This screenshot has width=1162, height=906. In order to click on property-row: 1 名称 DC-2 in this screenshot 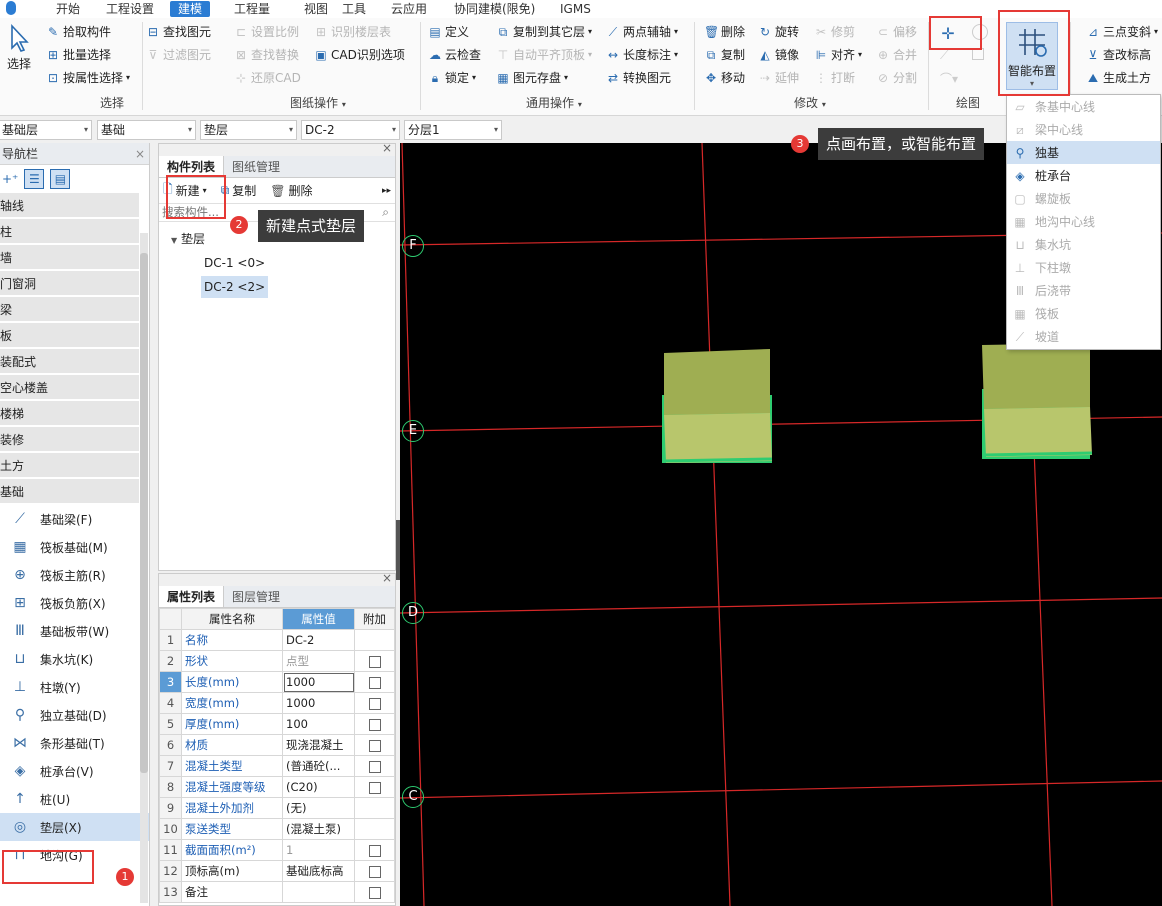, I will do `click(277, 640)`.